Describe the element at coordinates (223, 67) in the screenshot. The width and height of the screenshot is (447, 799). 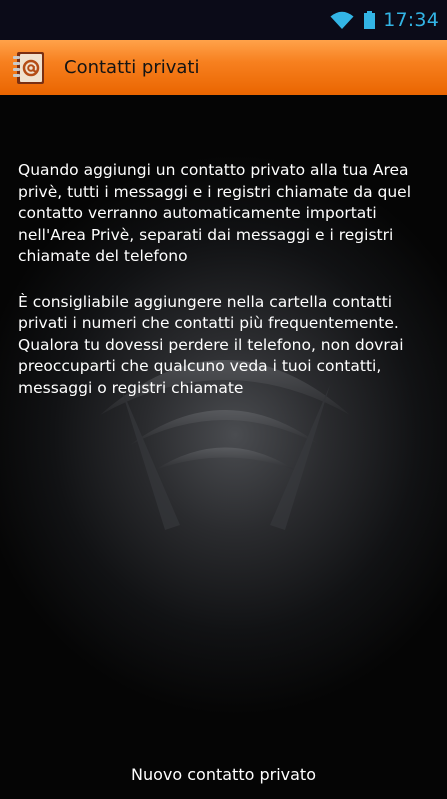
I see `action-bar: Contatti privati` at that location.